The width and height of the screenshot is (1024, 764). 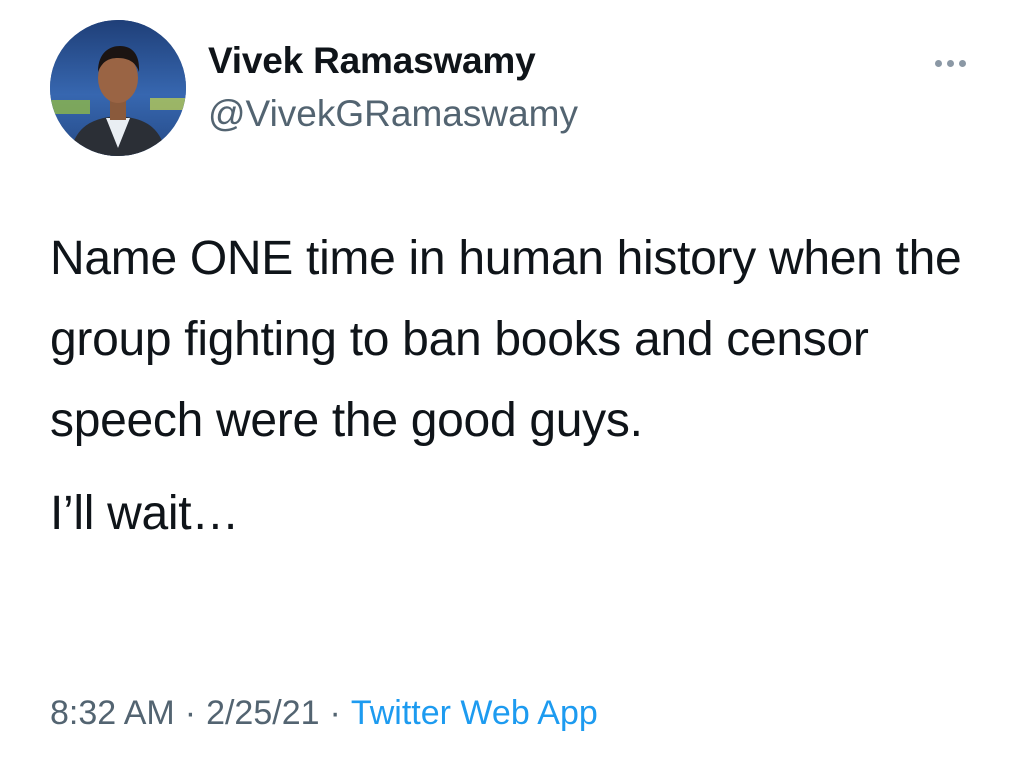 What do you see at coordinates (393, 114) in the screenshot?
I see `user-handle: @VivekGRamaswamy` at bounding box center [393, 114].